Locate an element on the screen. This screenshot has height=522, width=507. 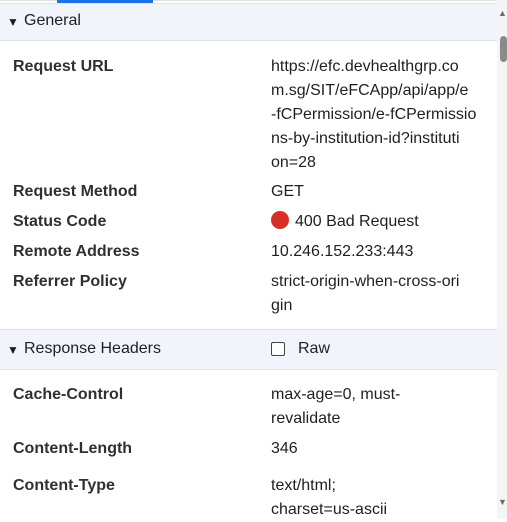
cache-control-value: max-age=0, must- revalidate is located at coordinates (336, 406).